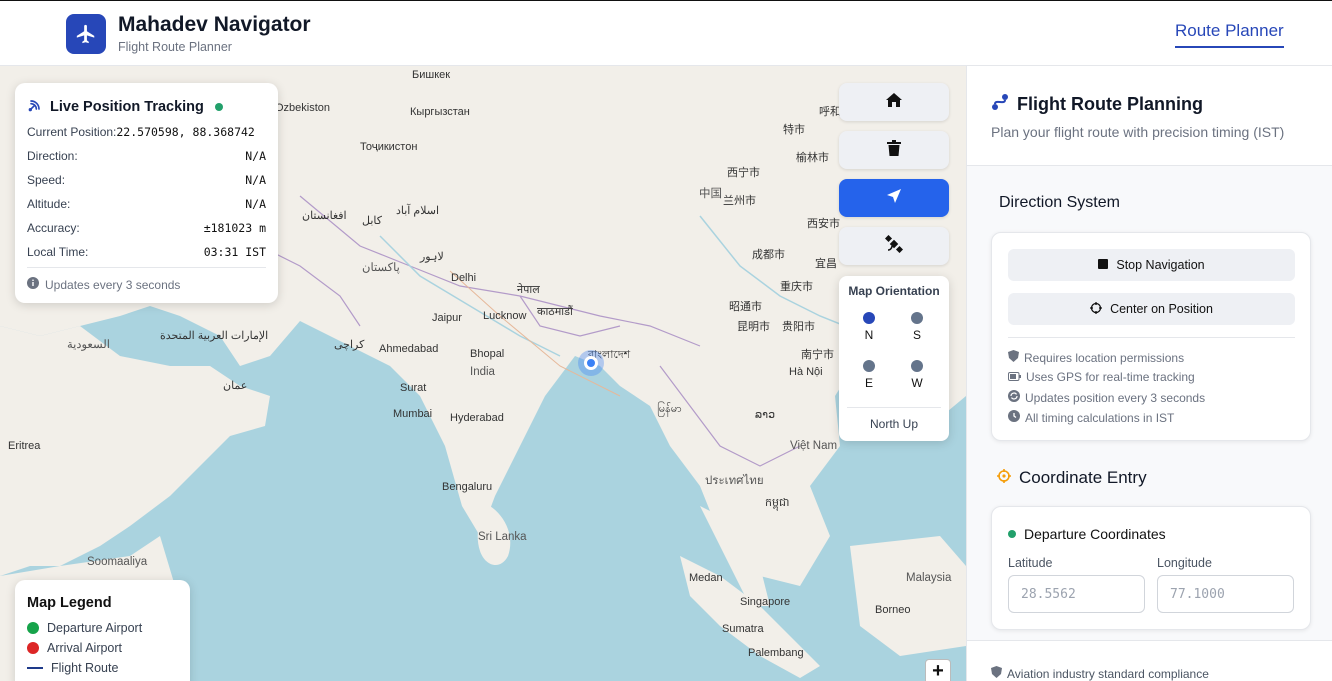 This screenshot has height=681, width=1332. I want to click on current-position-marker, so click(591, 363).